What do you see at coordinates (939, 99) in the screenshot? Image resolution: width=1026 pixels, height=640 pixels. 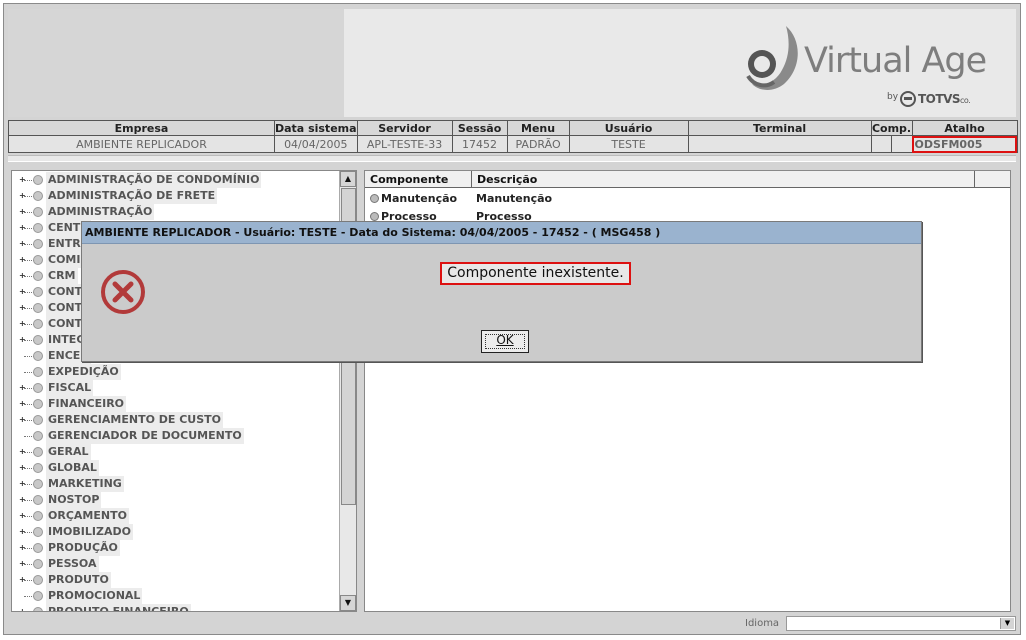 I see `brand-totvs-text: TOTVS` at bounding box center [939, 99].